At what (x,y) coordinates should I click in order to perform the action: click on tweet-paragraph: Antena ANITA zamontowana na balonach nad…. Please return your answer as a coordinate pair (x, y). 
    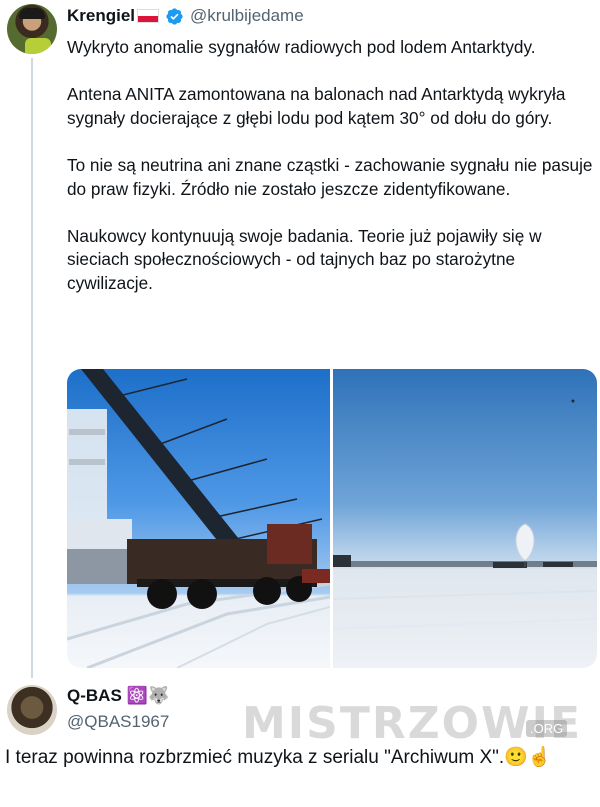
    Looking at the image, I should click on (316, 106).